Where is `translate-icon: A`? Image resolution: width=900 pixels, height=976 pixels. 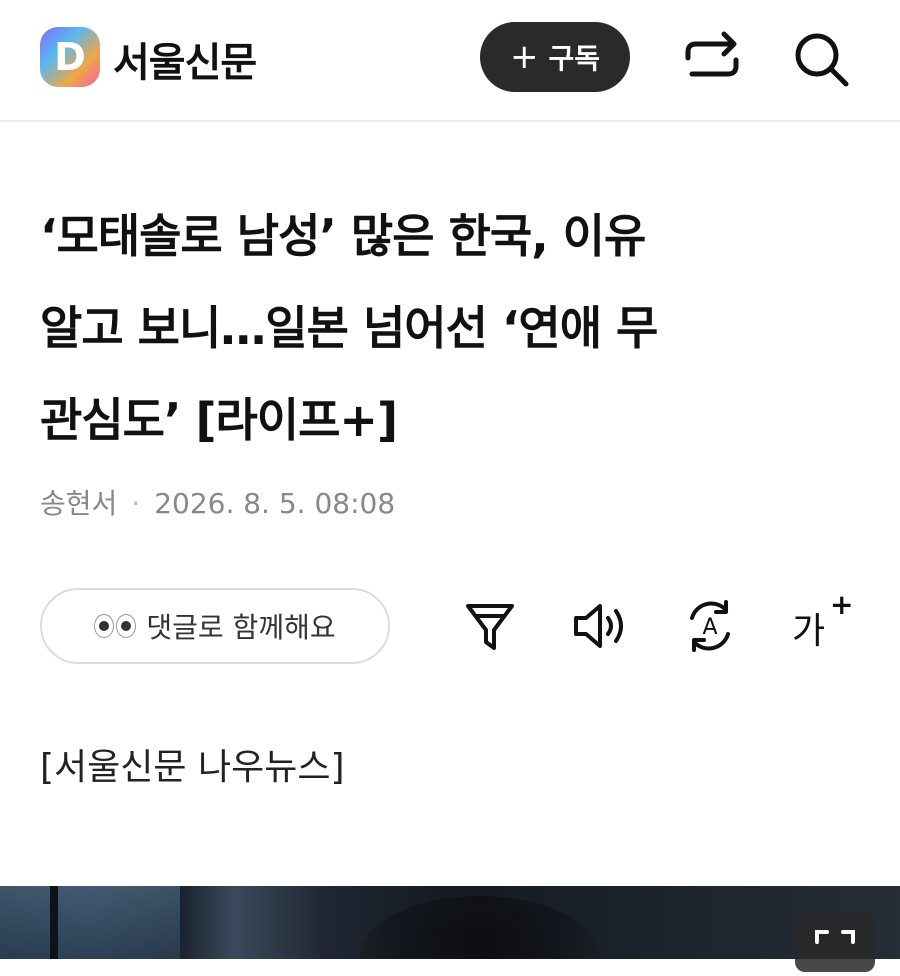 translate-icon: A is located at coordinates (710, 626).